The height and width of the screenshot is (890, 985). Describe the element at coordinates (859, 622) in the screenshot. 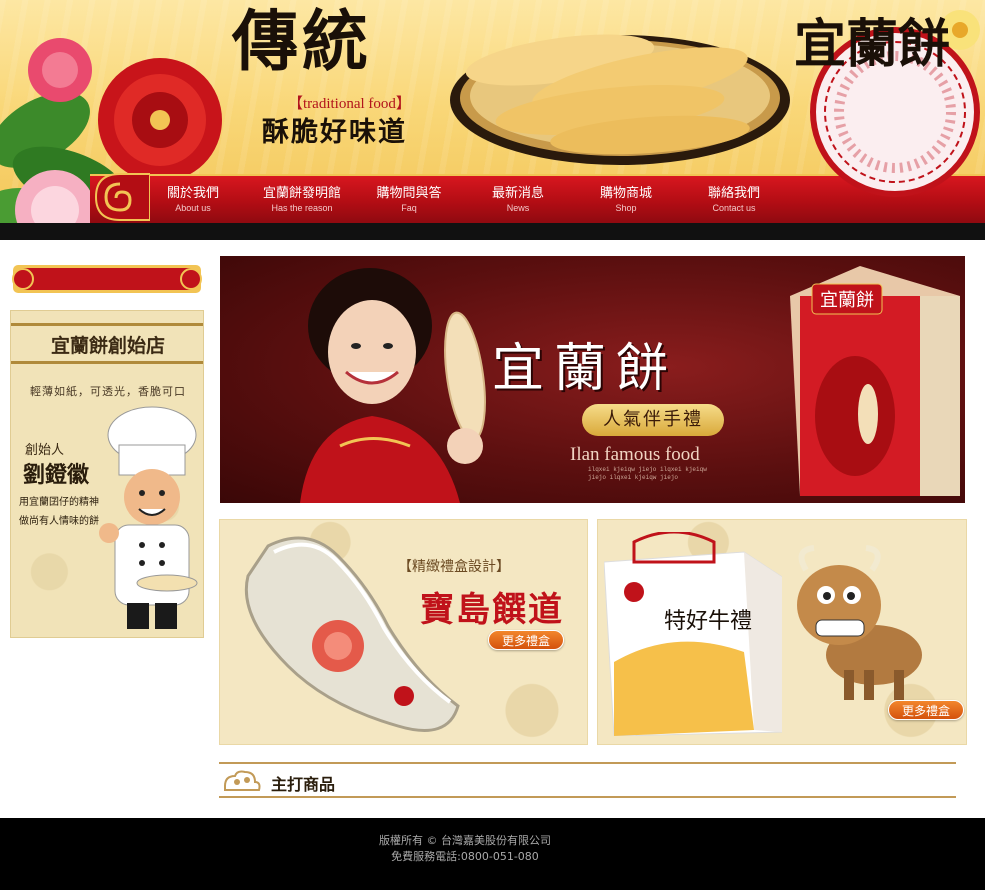

I see `cartoon-cow-illustration` at that location.